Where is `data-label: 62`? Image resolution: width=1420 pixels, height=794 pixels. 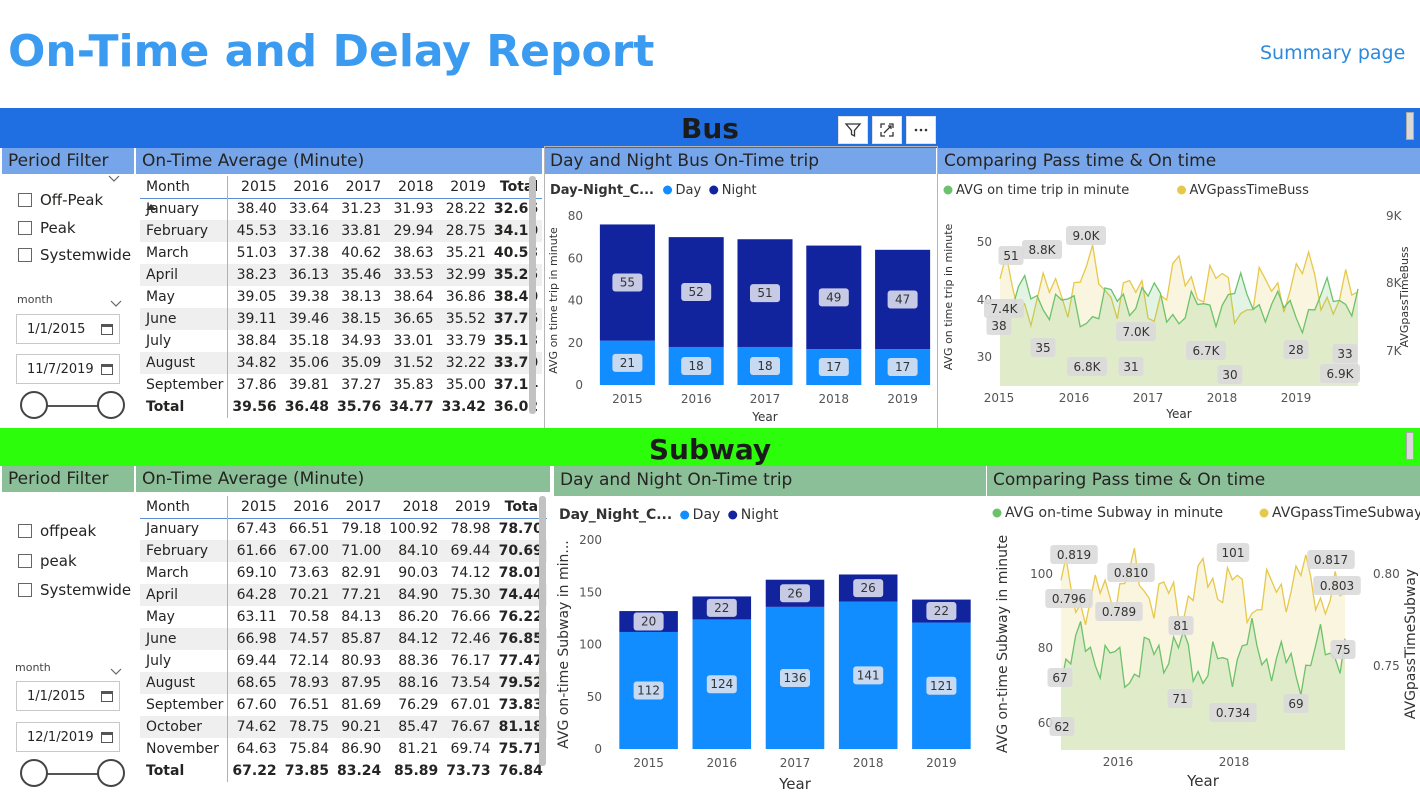 data-label: 62 is located at coordinates (1061, 727).